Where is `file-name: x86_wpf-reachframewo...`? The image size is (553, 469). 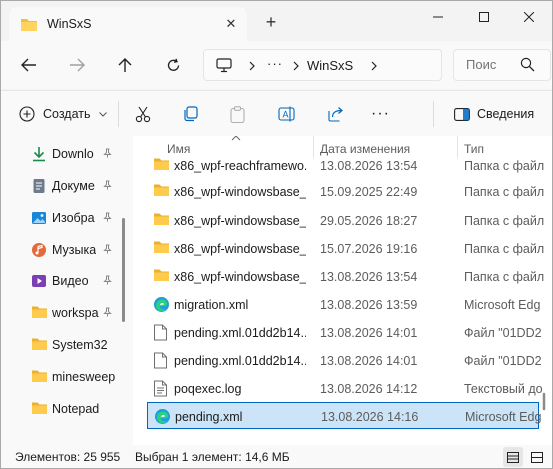 file-name: x86_wpf-reachframewo... is located at coordinates (240, 166).